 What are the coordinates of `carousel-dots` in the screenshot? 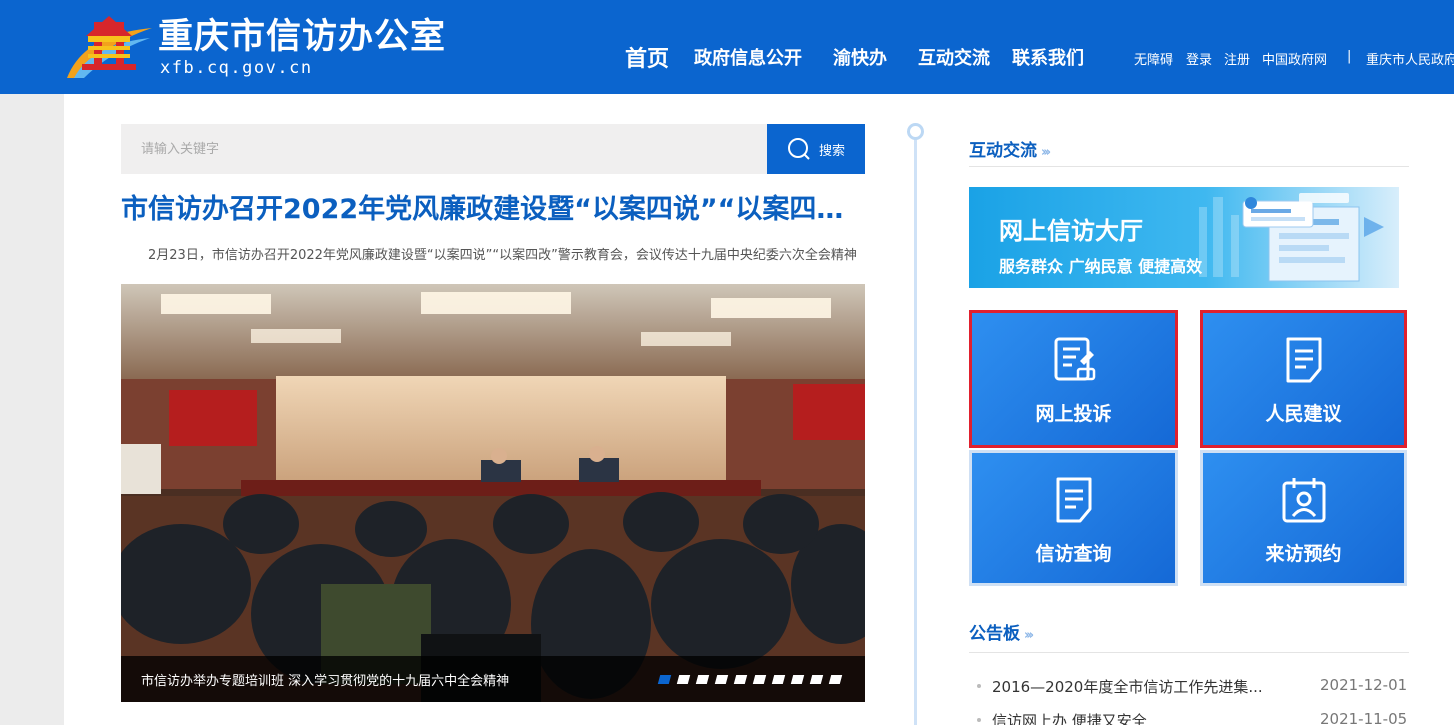 It's located at (750, 679).